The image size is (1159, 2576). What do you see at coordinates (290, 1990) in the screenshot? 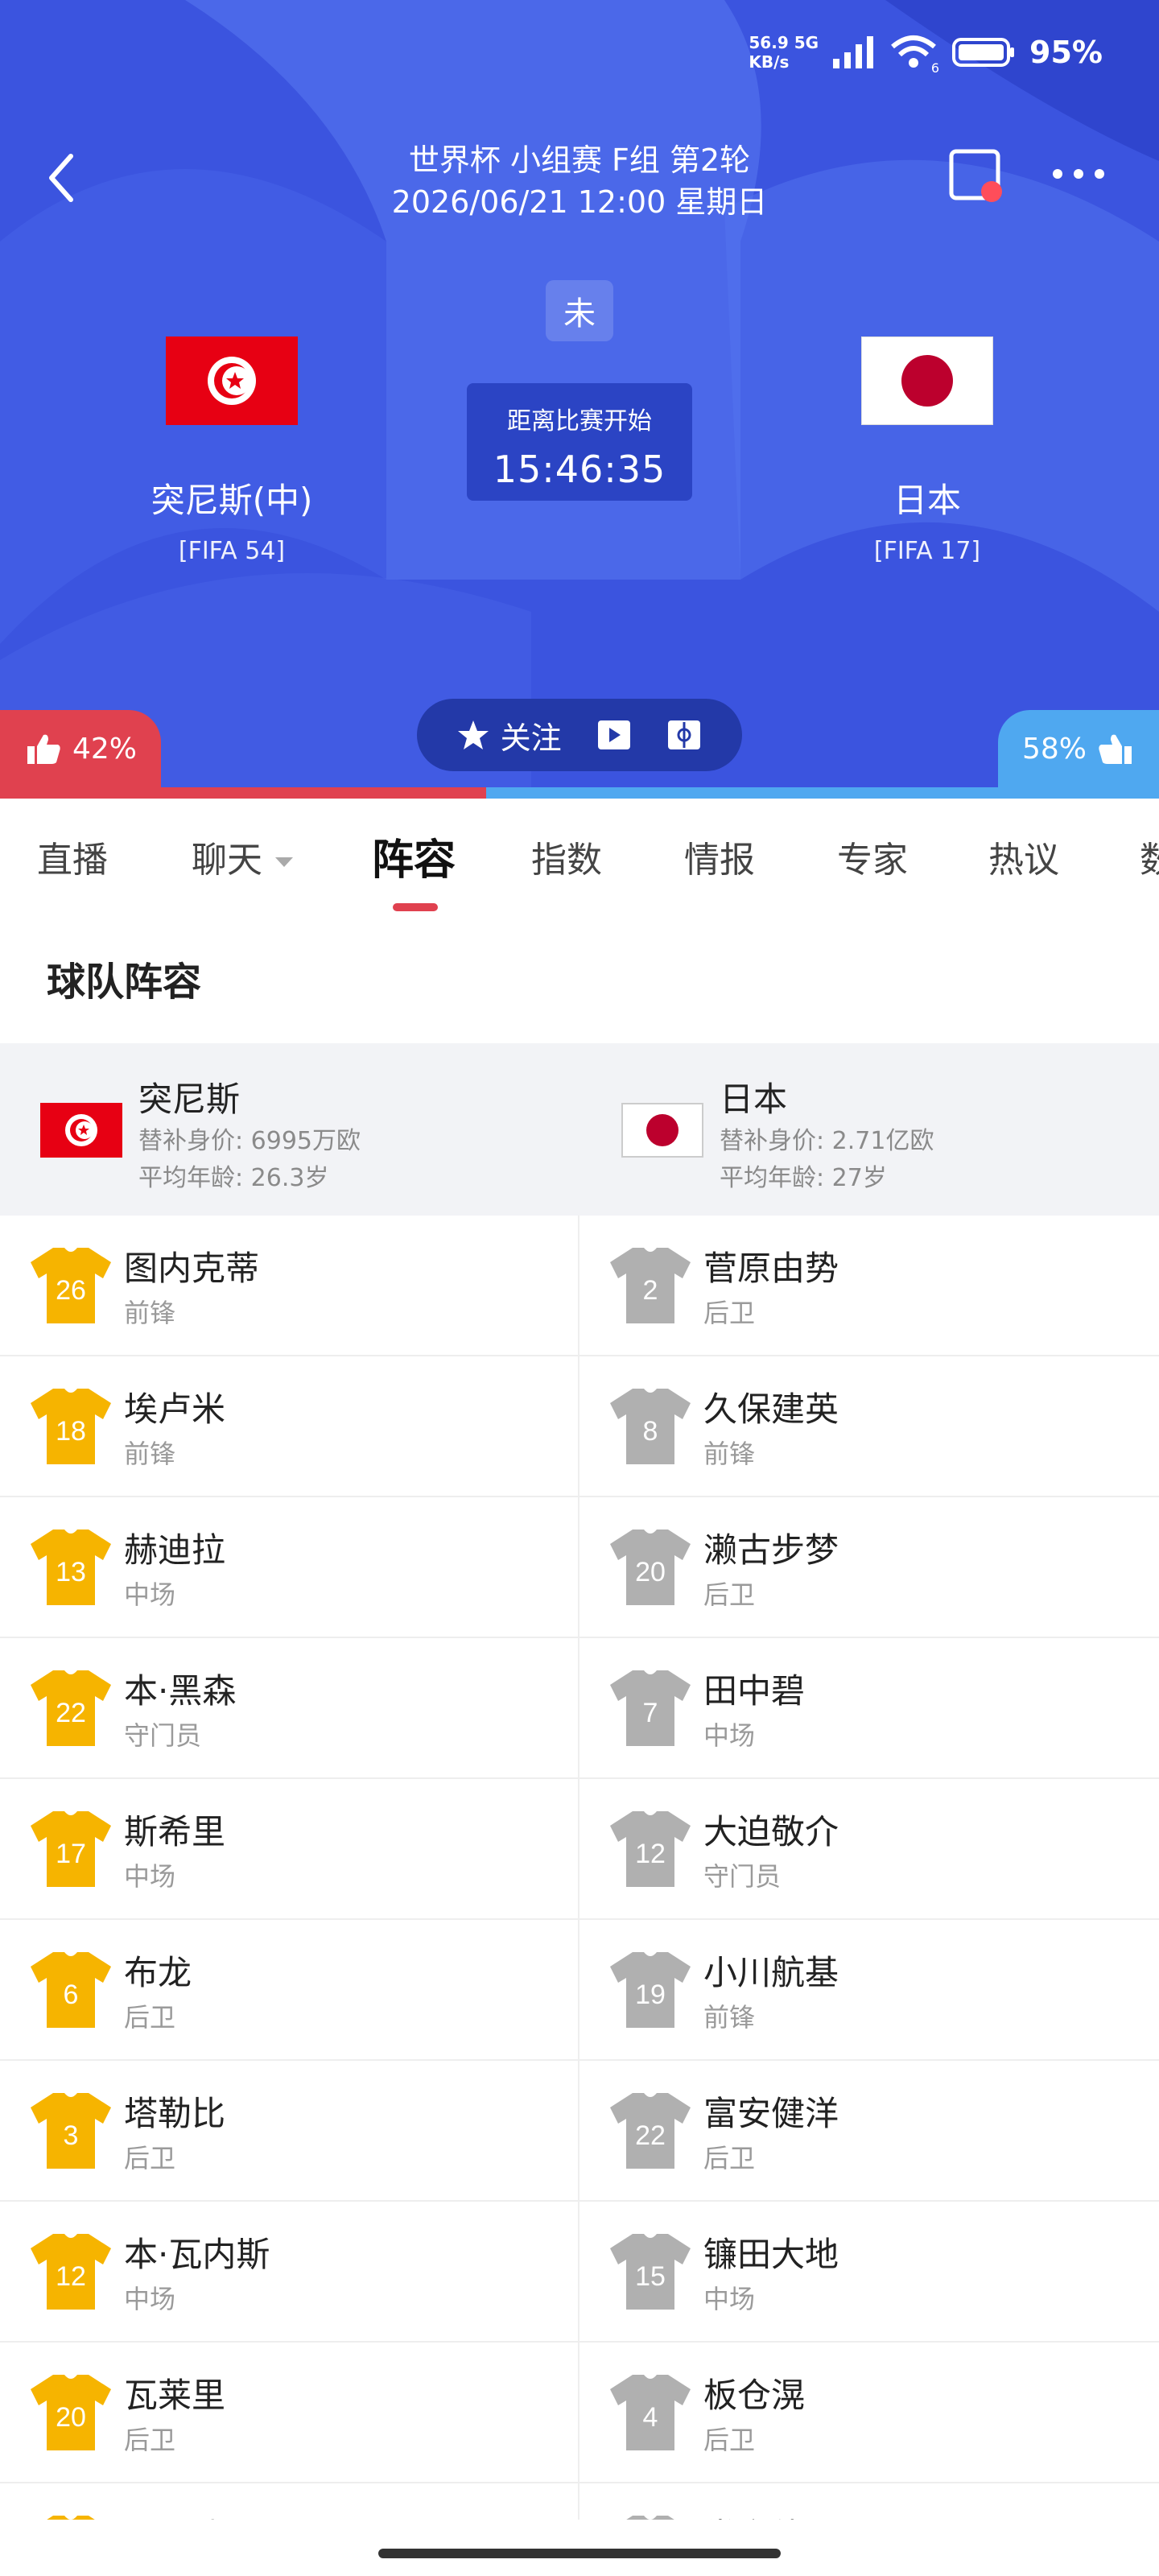
I see `home-player: 6 布龙 后卫` at bounding box center [290, 1990].